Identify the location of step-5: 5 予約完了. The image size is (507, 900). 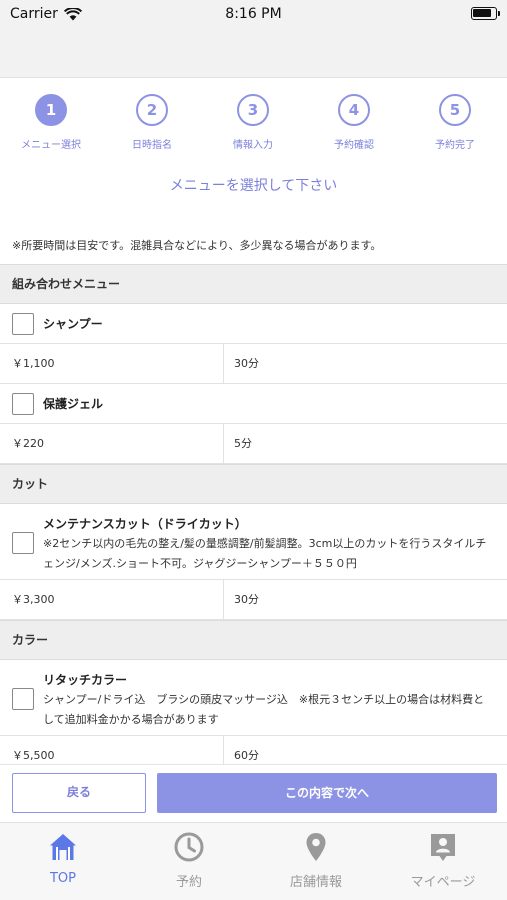
(455, 122).